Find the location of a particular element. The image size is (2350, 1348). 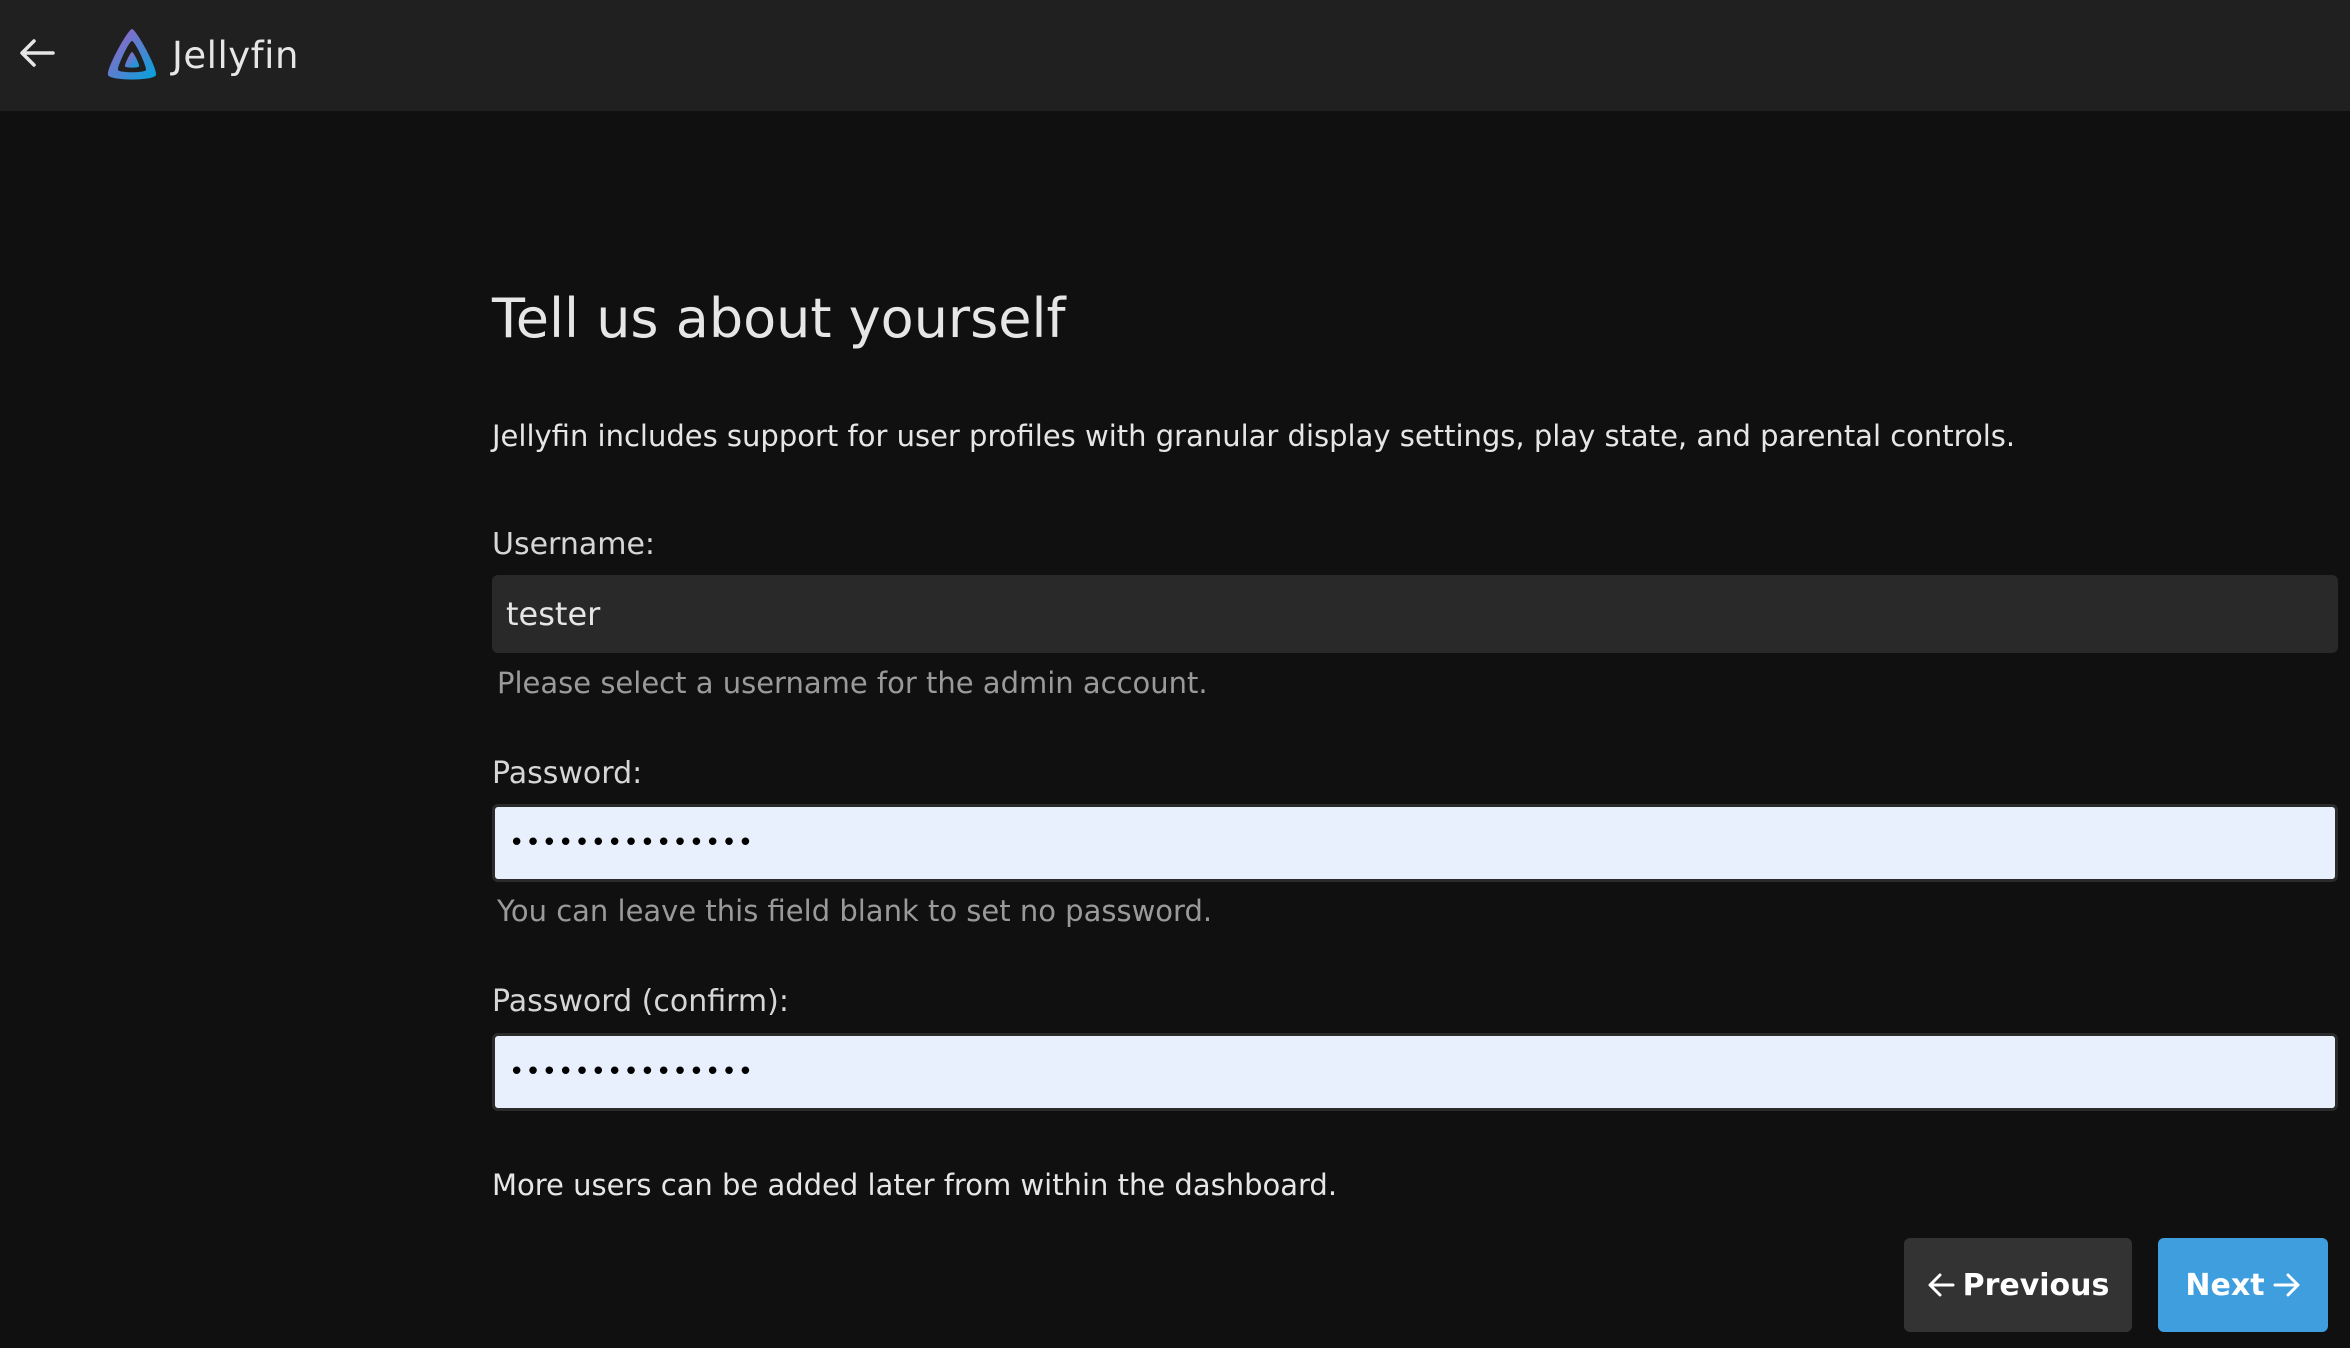

password-confirm-label: Password (confirm): is located at coordinates (640, 1001).